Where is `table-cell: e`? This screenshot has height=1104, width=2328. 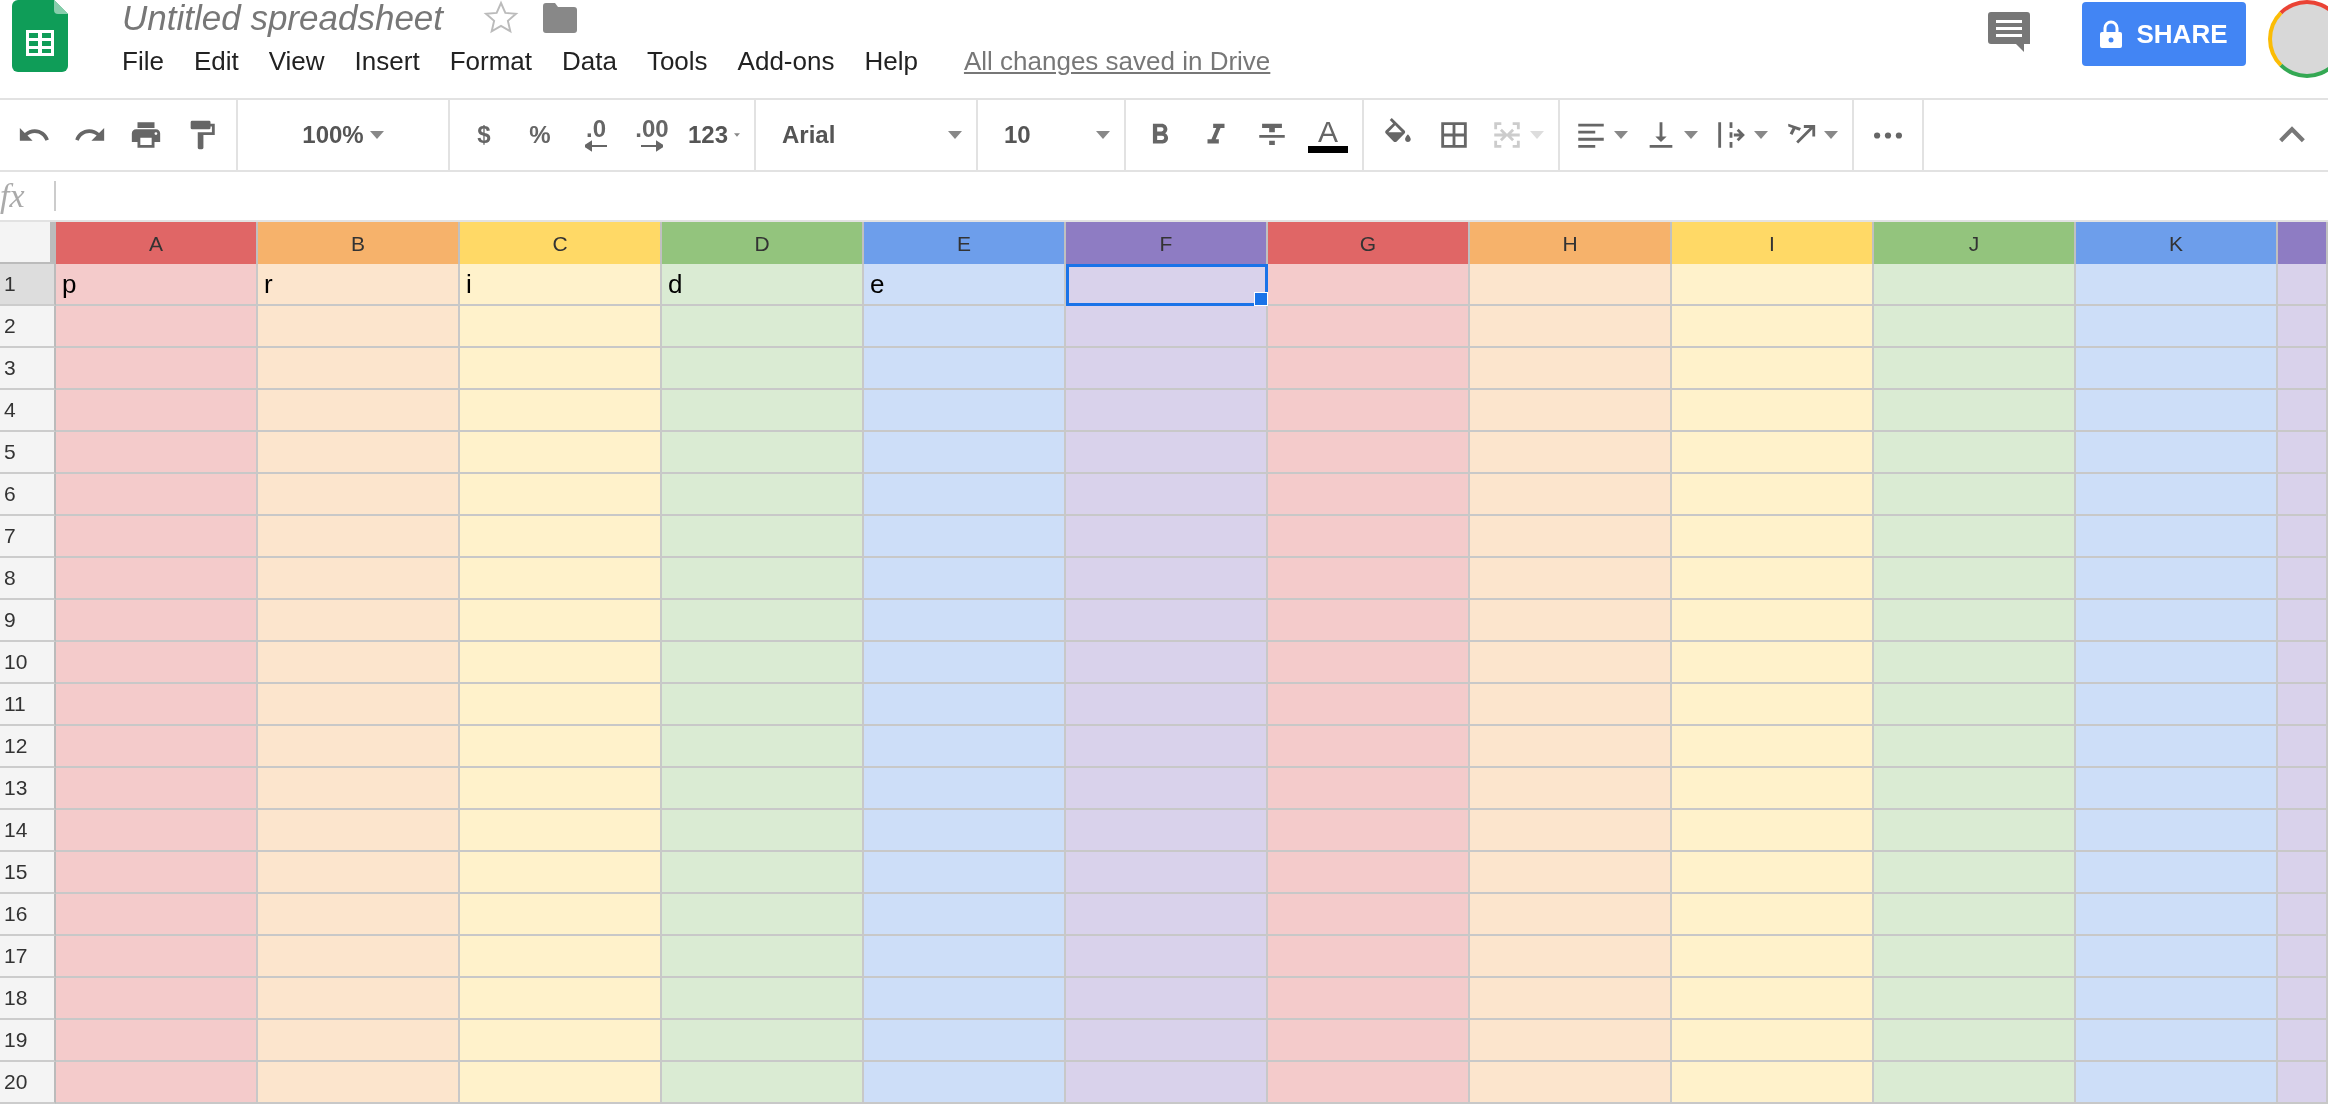
table-cell: e is located at coordinates (965, 285).